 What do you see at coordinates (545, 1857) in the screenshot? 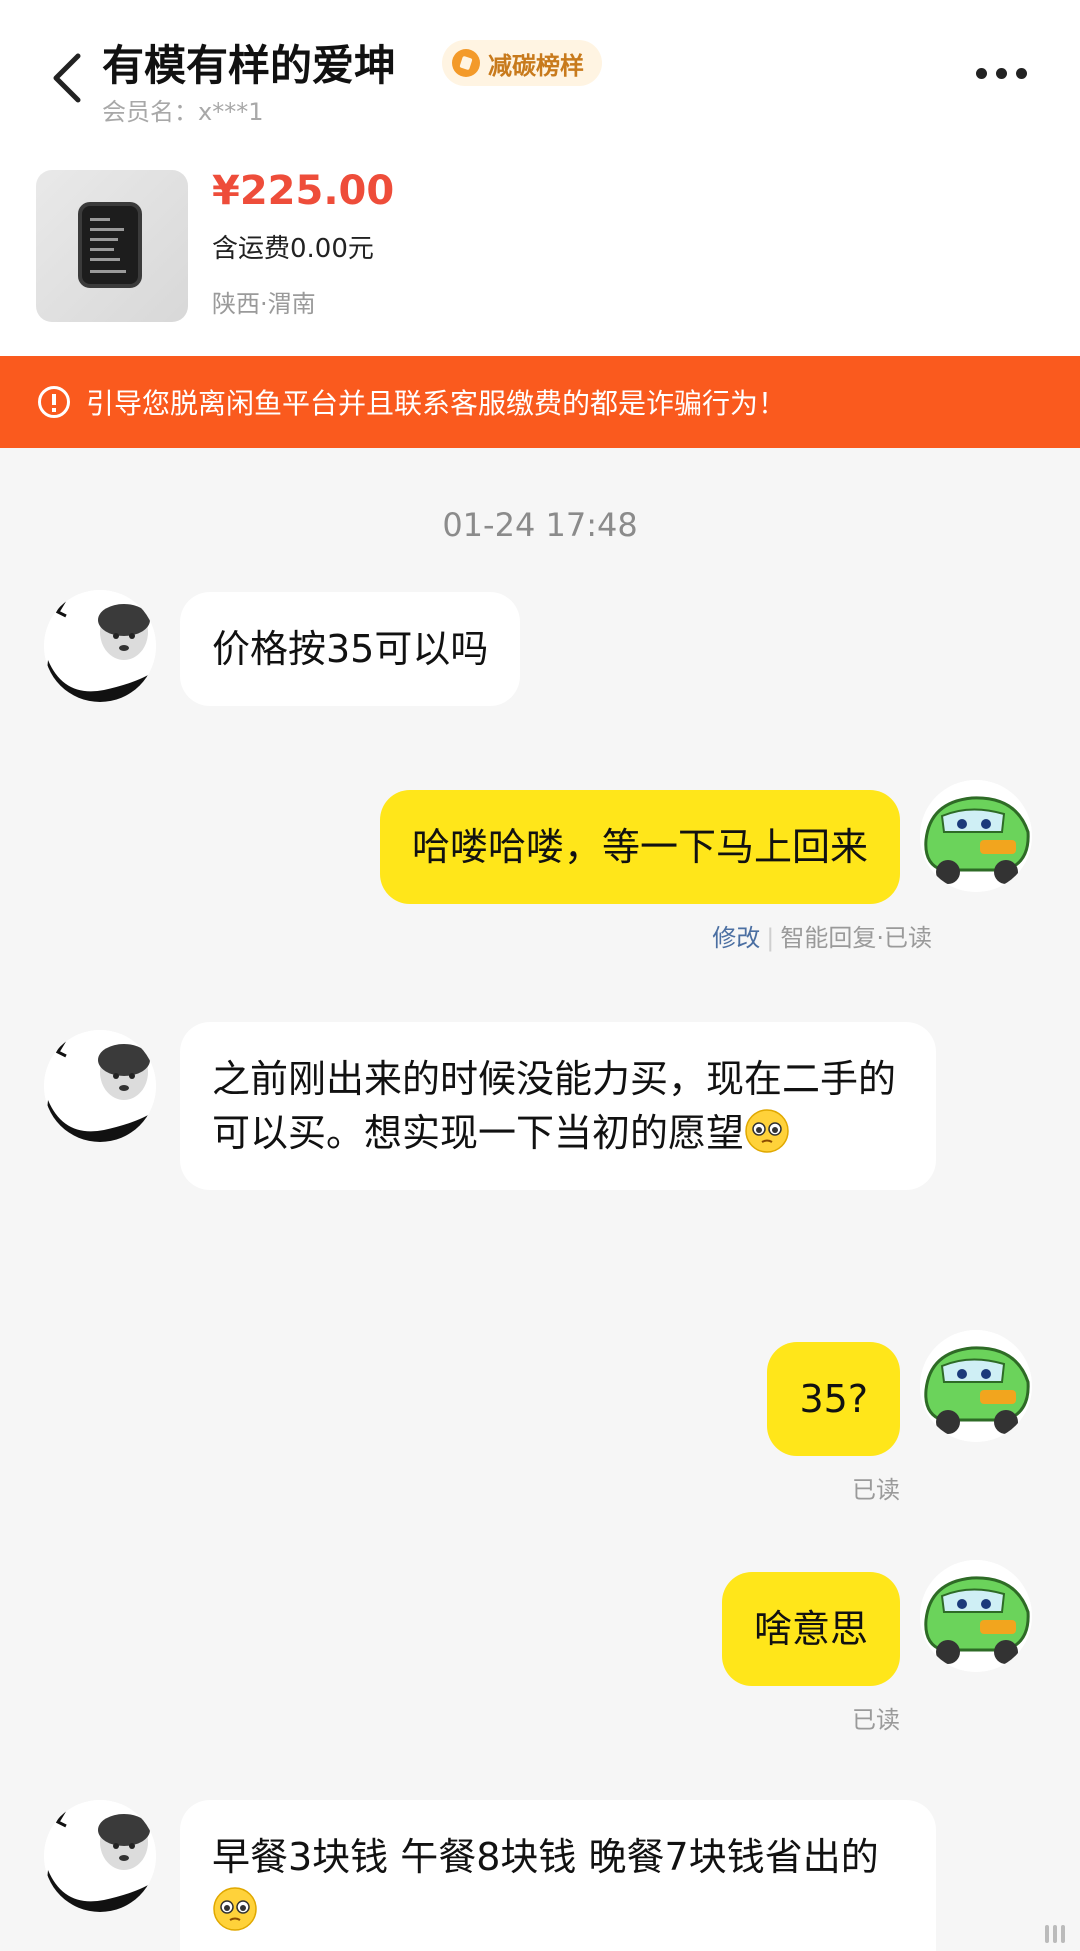
I see `message-text: 早餐3块钱 午餐8块钱 晚餐7块钱省出的` at bounding box center [545, 1857].